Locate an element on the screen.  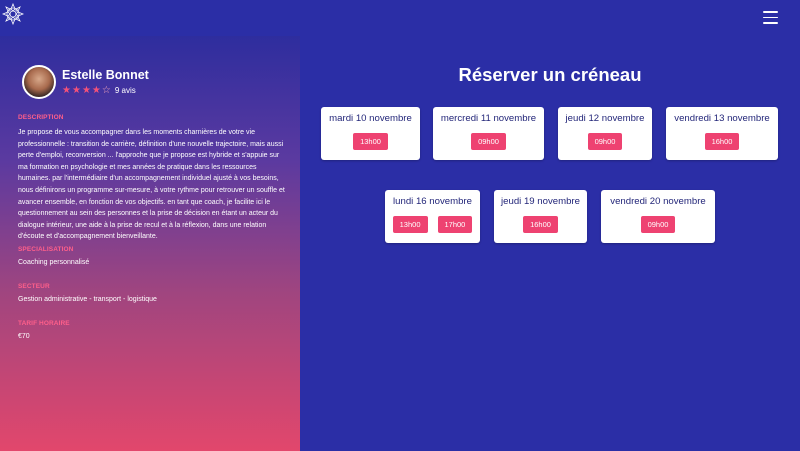
day-card: vendredi 13 novembre 16h00 is located at coordinates (722, 133).